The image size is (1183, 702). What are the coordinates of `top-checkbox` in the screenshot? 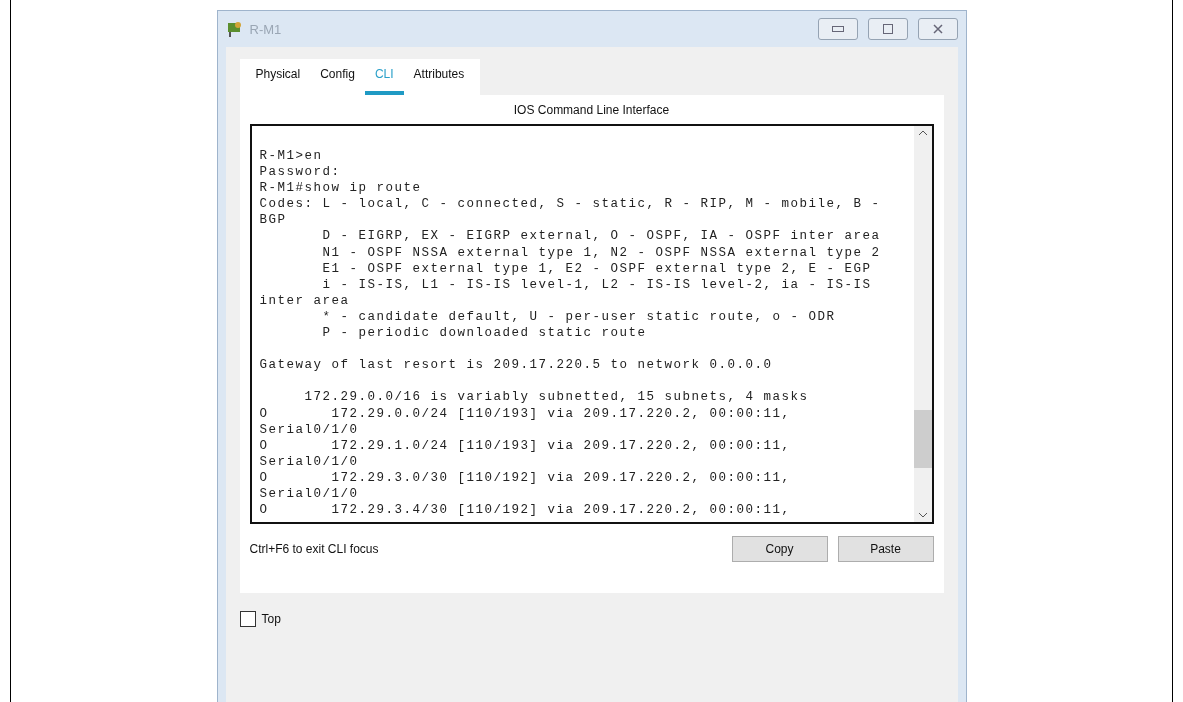 It's located at (247, 619).